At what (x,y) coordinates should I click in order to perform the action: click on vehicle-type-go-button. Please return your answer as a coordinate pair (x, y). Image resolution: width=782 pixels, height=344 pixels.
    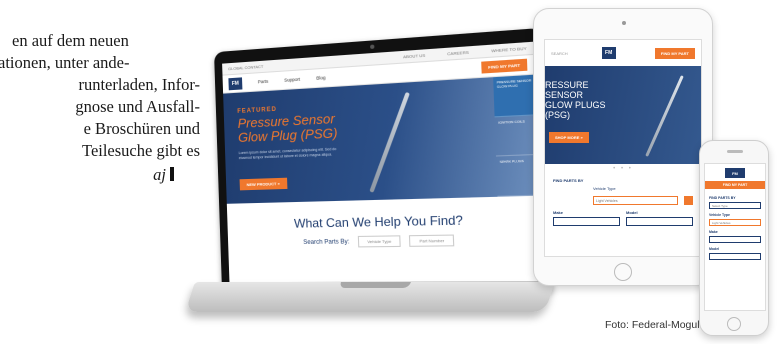
    Looking at the image, I should click on (688, 200).